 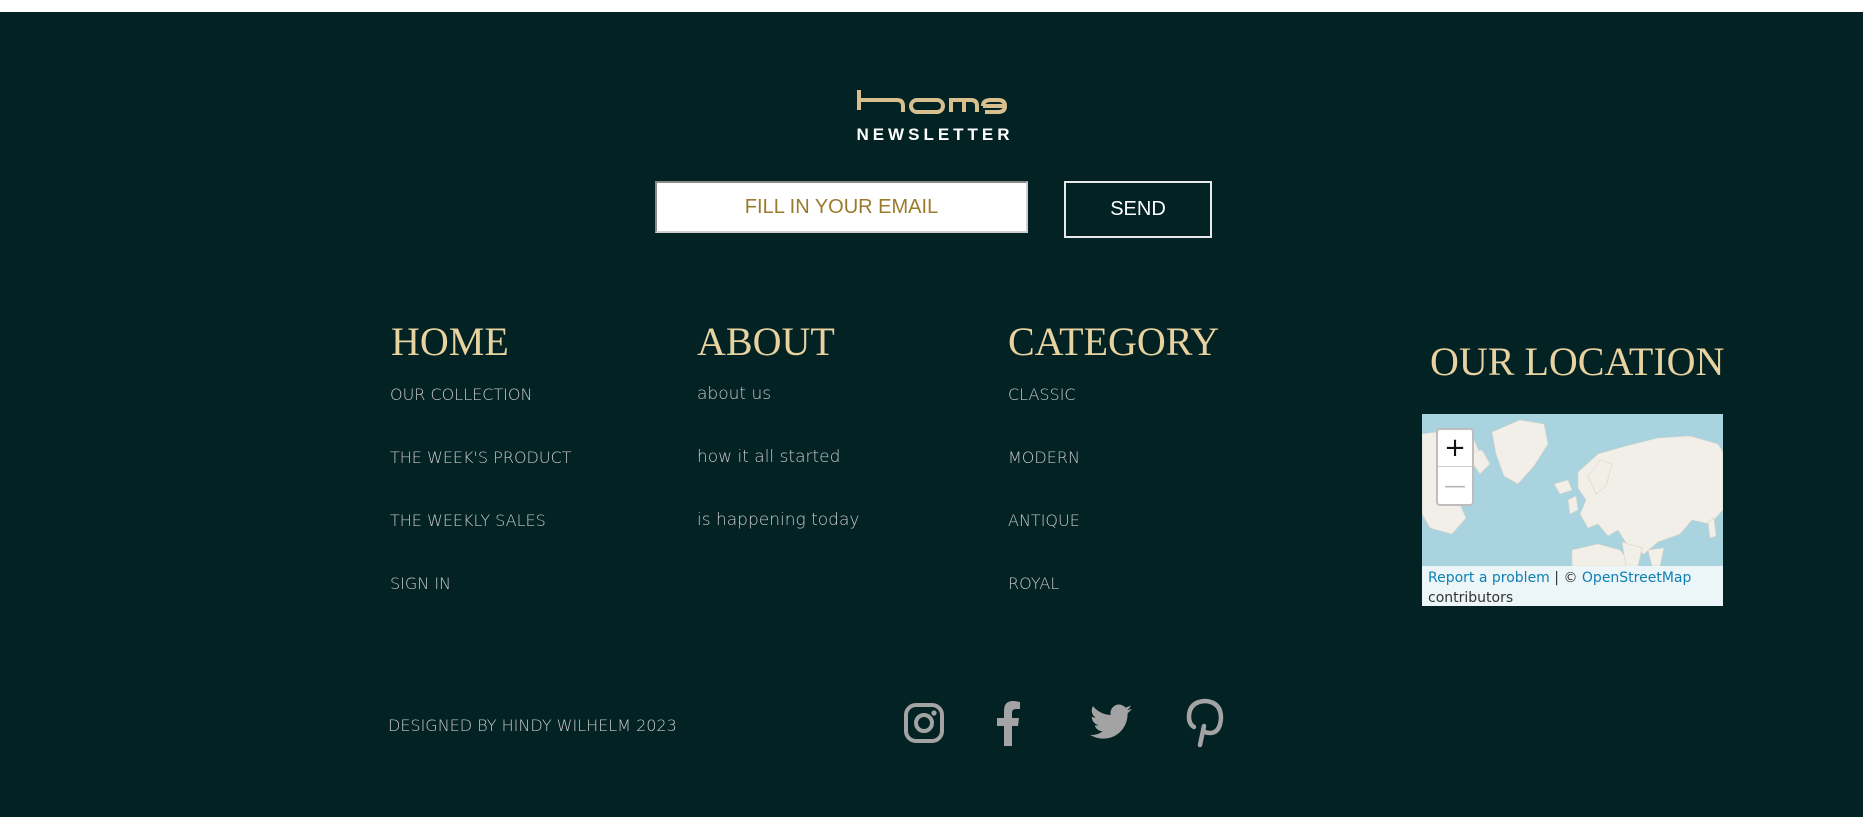 I want to click on about-heading: ABOUT, so click(x=766, y=341).